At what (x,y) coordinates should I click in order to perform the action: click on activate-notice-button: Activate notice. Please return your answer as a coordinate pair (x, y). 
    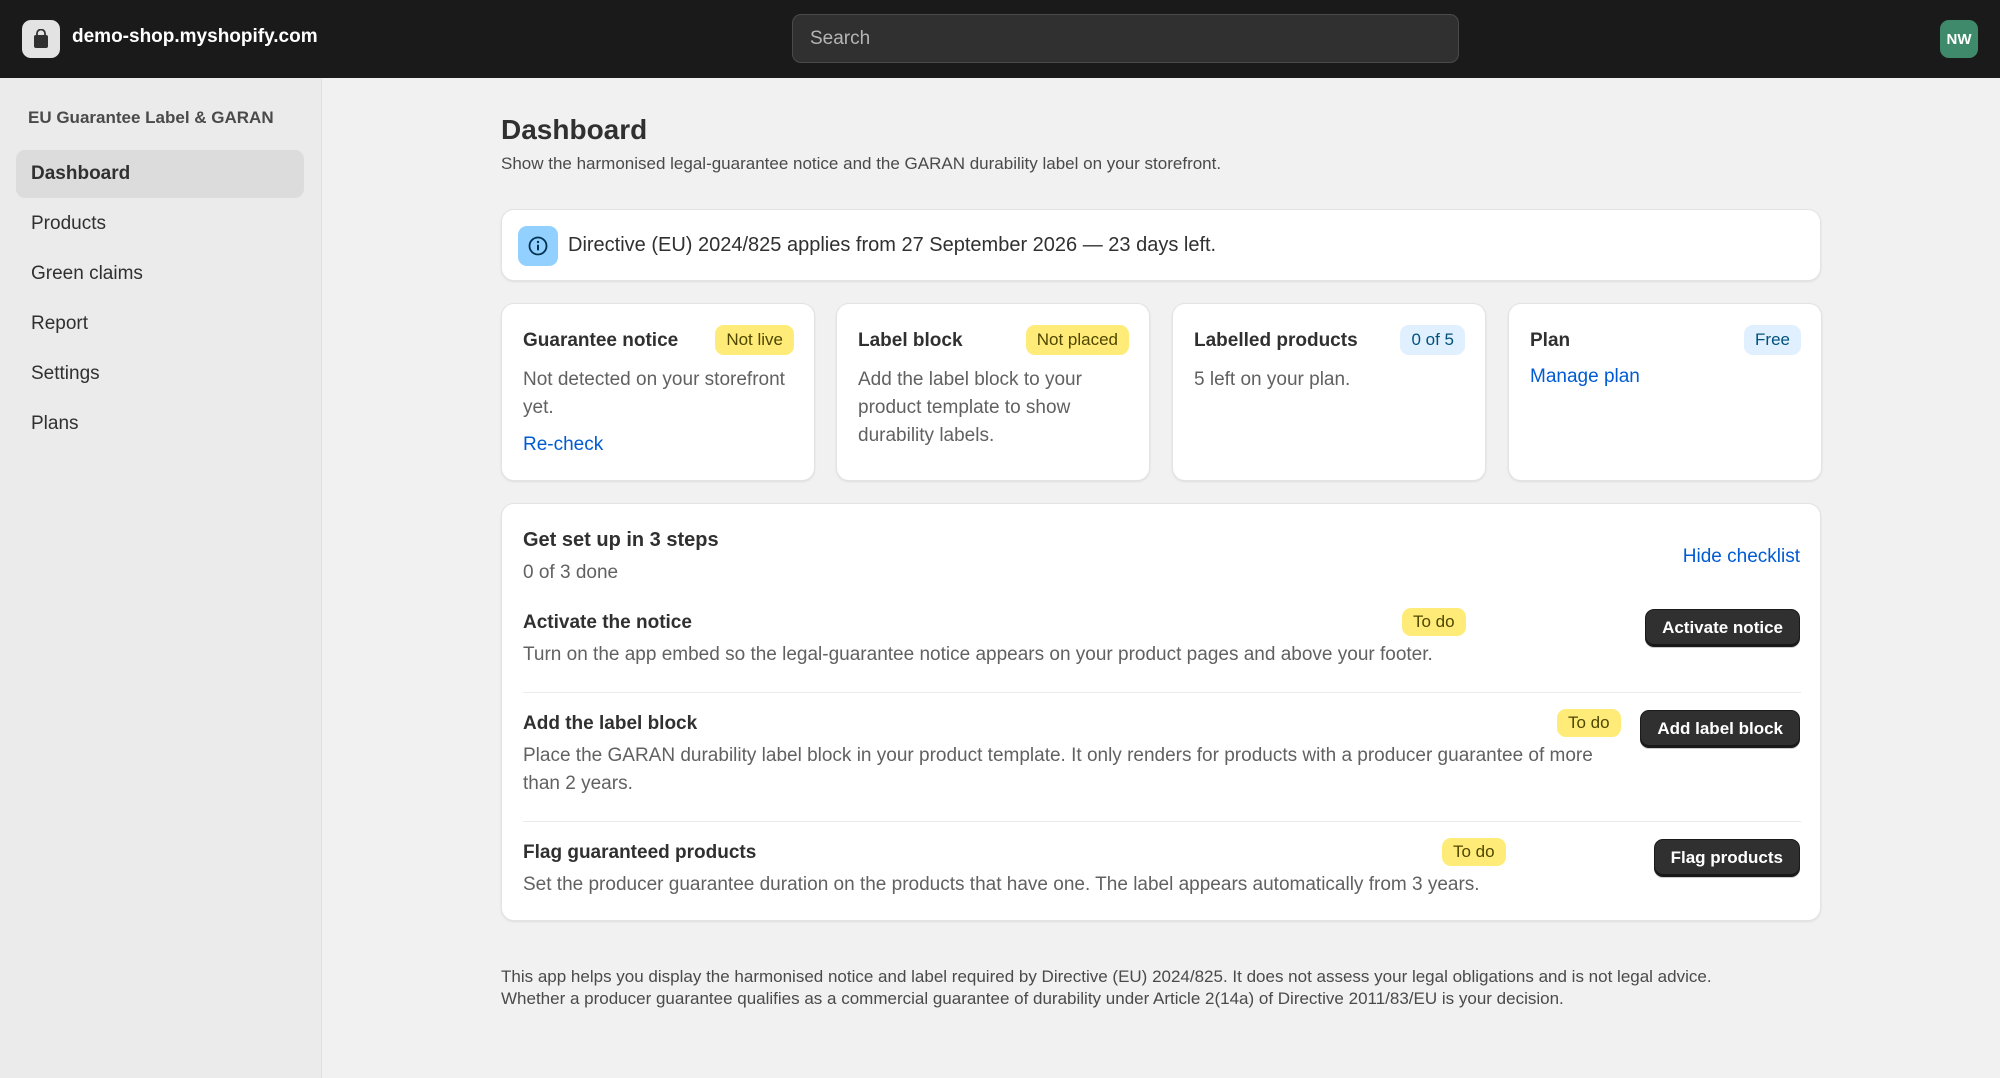
    Looking at the image, I should click on (1722, 628).